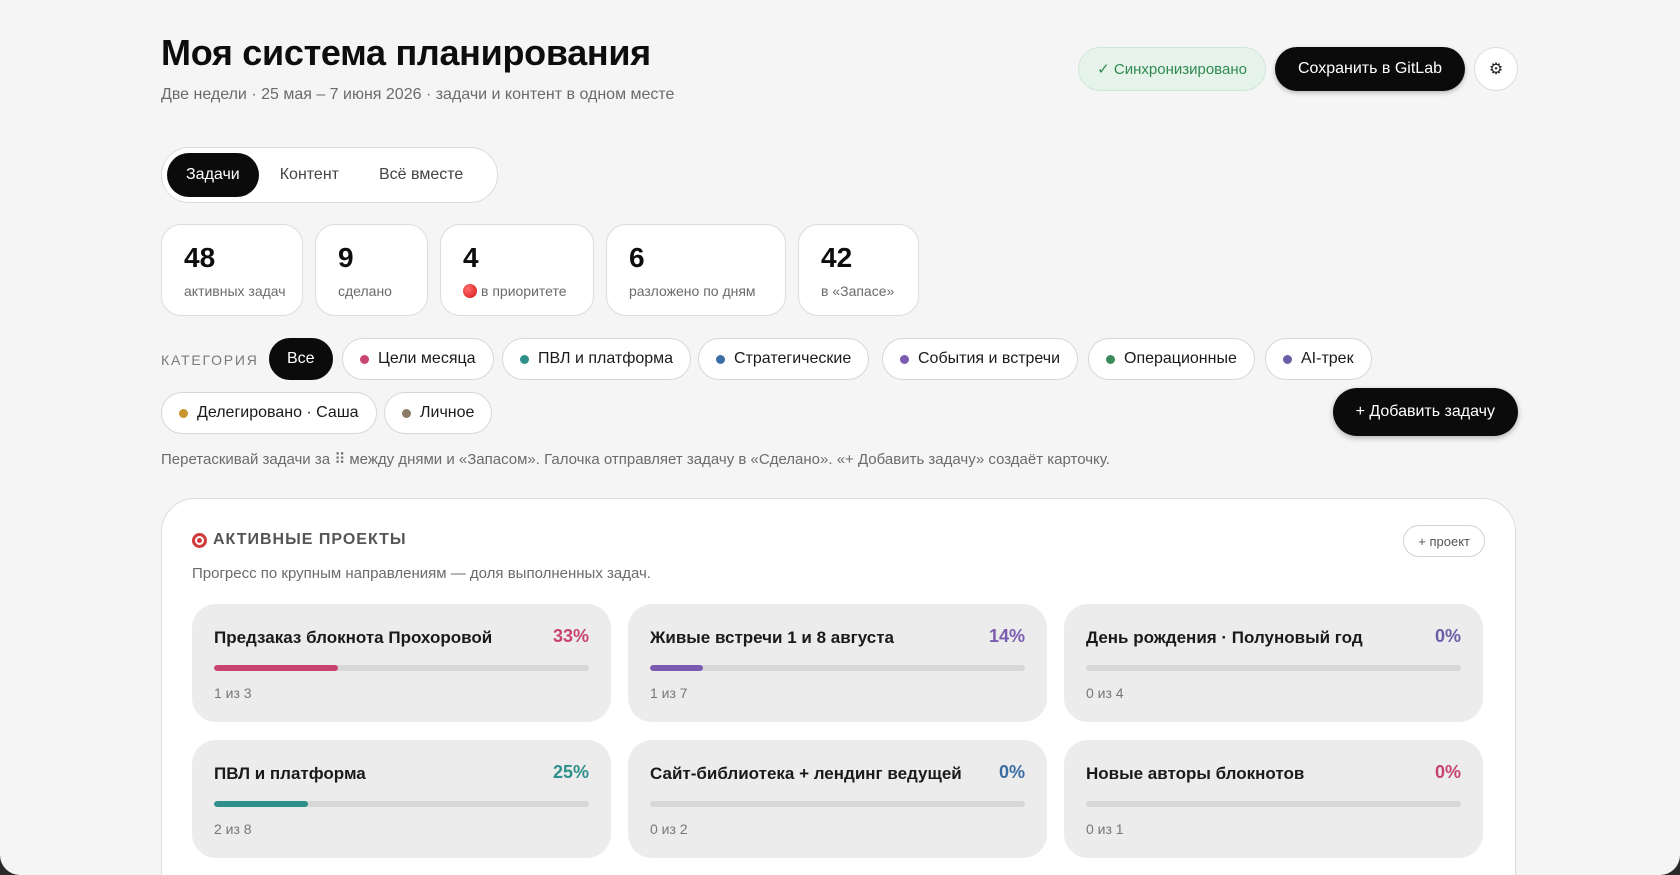  I want to click on category-chip-personal: Личное, so click(438, 413).